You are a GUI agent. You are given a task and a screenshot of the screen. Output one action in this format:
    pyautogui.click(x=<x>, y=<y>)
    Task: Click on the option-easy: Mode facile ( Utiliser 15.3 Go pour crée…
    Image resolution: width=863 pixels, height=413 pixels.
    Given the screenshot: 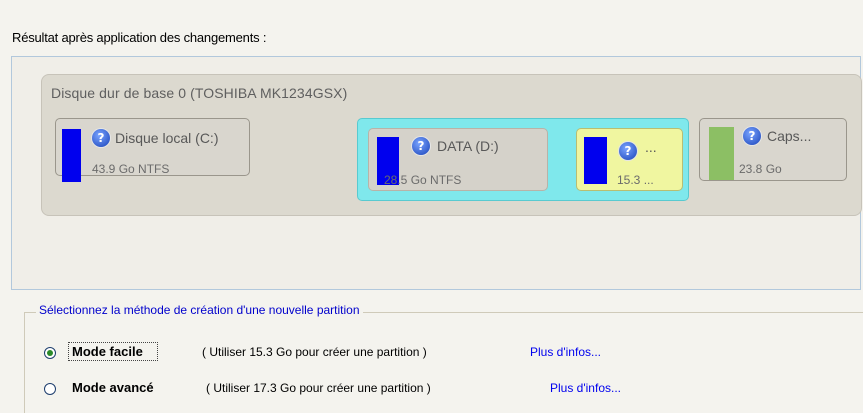 What is the action you would take?
    pyautogui.click(x=350, y=354)
    